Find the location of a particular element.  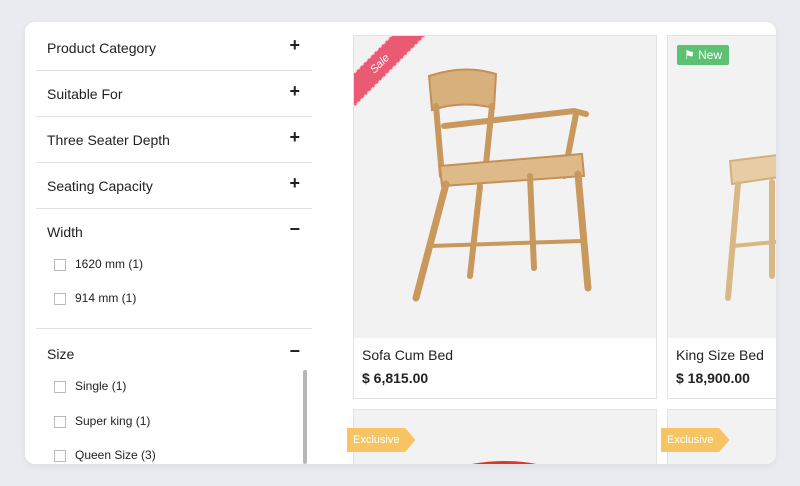

filter-product-category: Product Category + is located at coordinates (174, 47).